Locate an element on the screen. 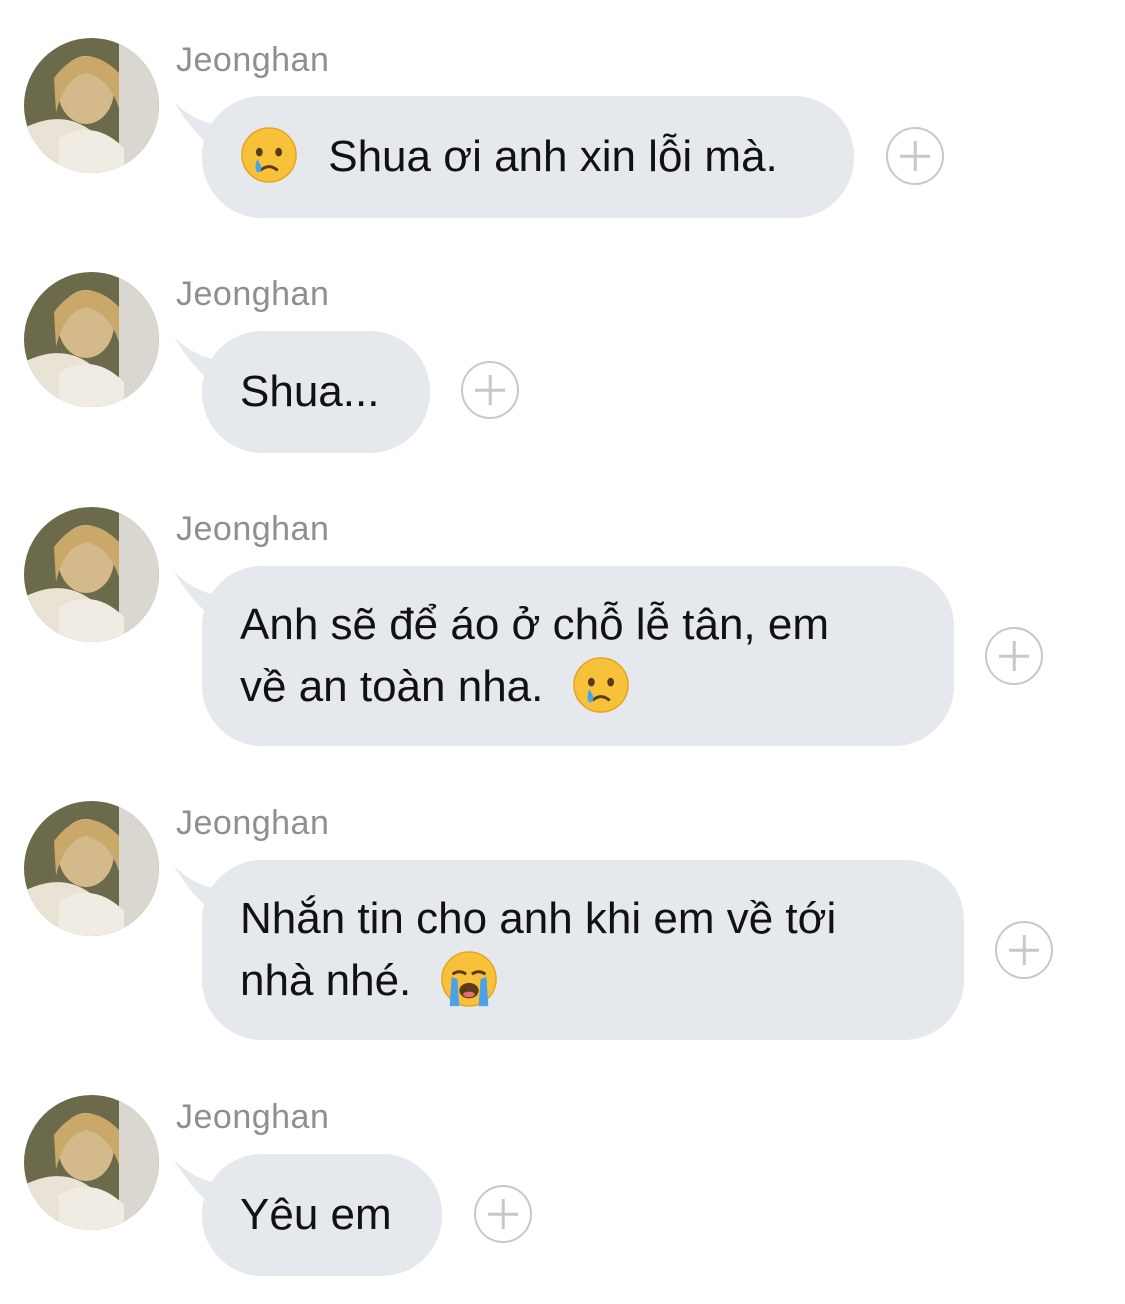  message-bubble: Shua ơi anh xin lỗi mà. is located at coordinates (528, 157).